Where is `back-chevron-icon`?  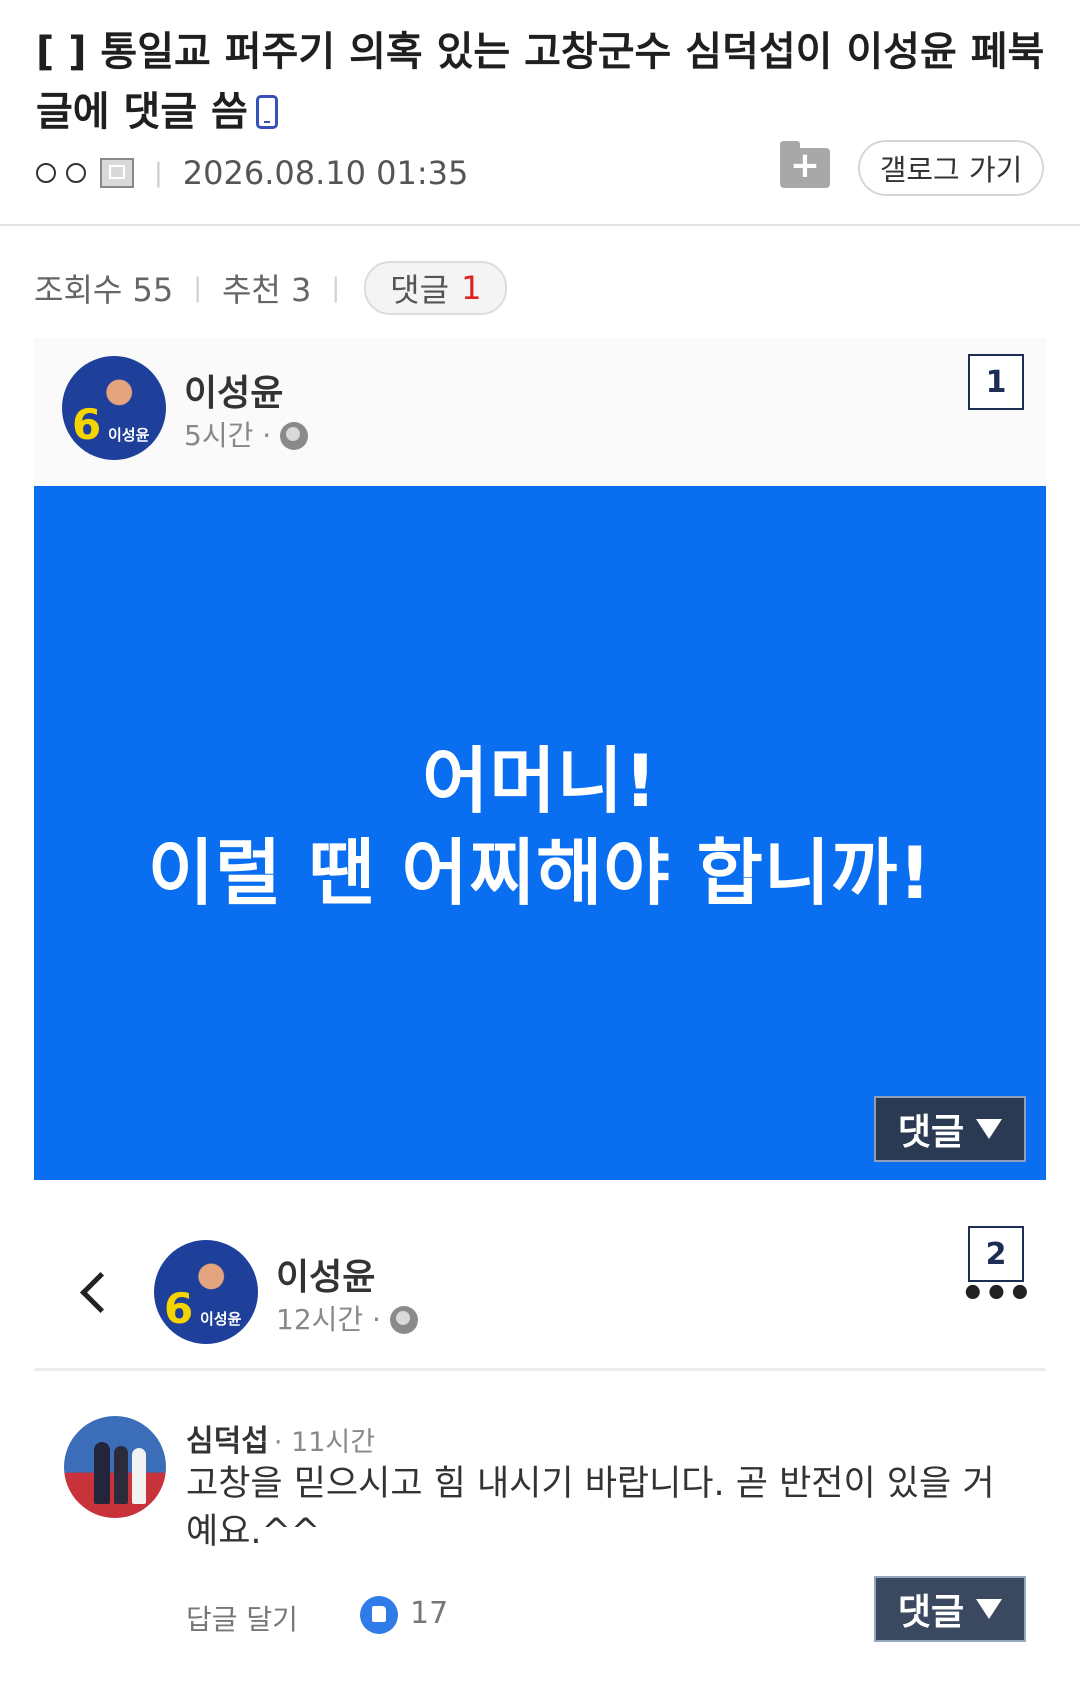
back-chevron-icon is located at coordinates (100, 1292).